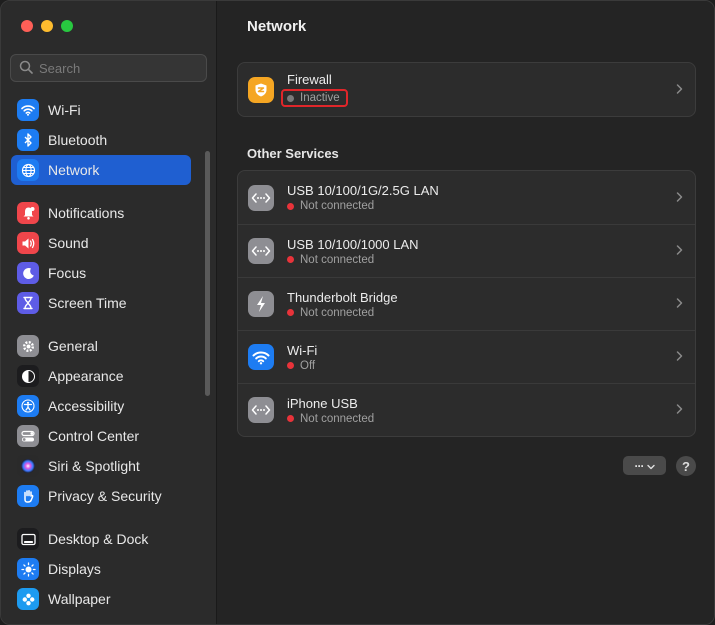 The width and height of the screenshot is (715, 625). Describe the element at coordinates (28, 213) in the screenshot. I see `bell-icon` at that location.